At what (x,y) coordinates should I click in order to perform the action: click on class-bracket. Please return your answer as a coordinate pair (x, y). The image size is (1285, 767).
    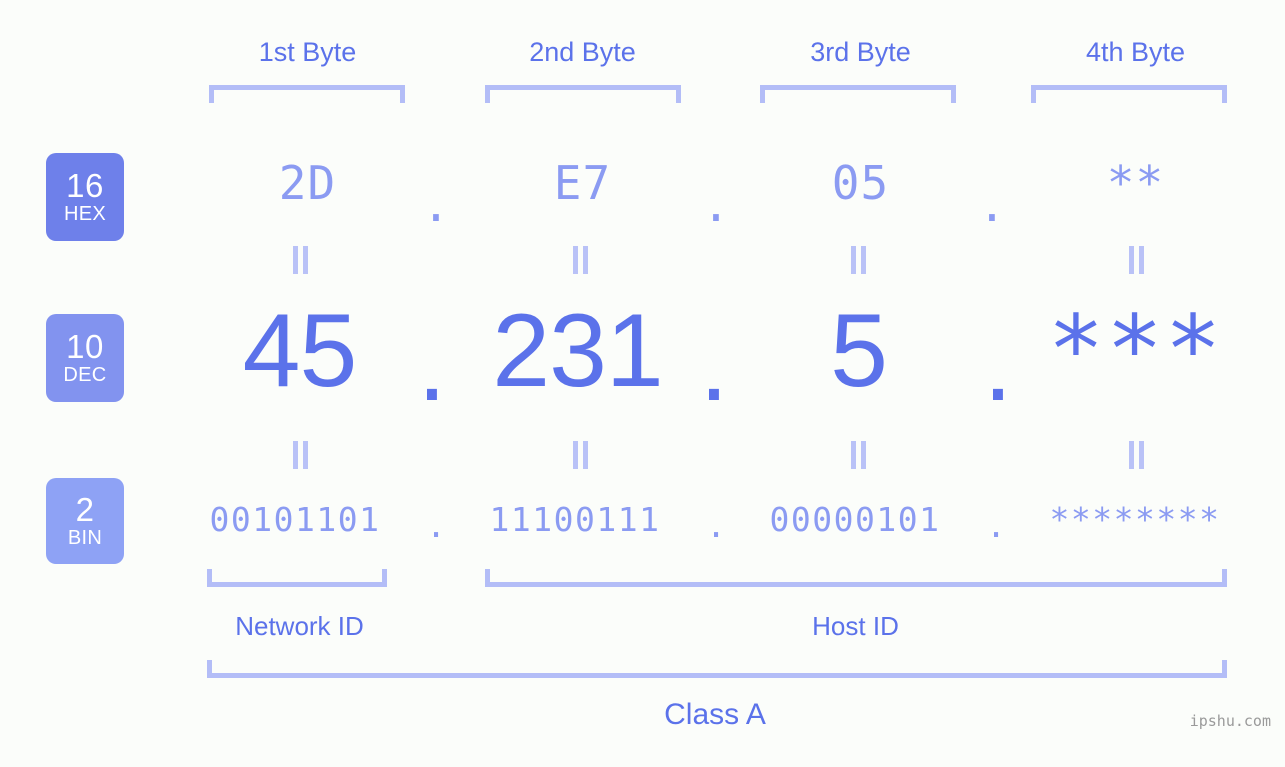
    Looking at the image, I should click on (717, 669).